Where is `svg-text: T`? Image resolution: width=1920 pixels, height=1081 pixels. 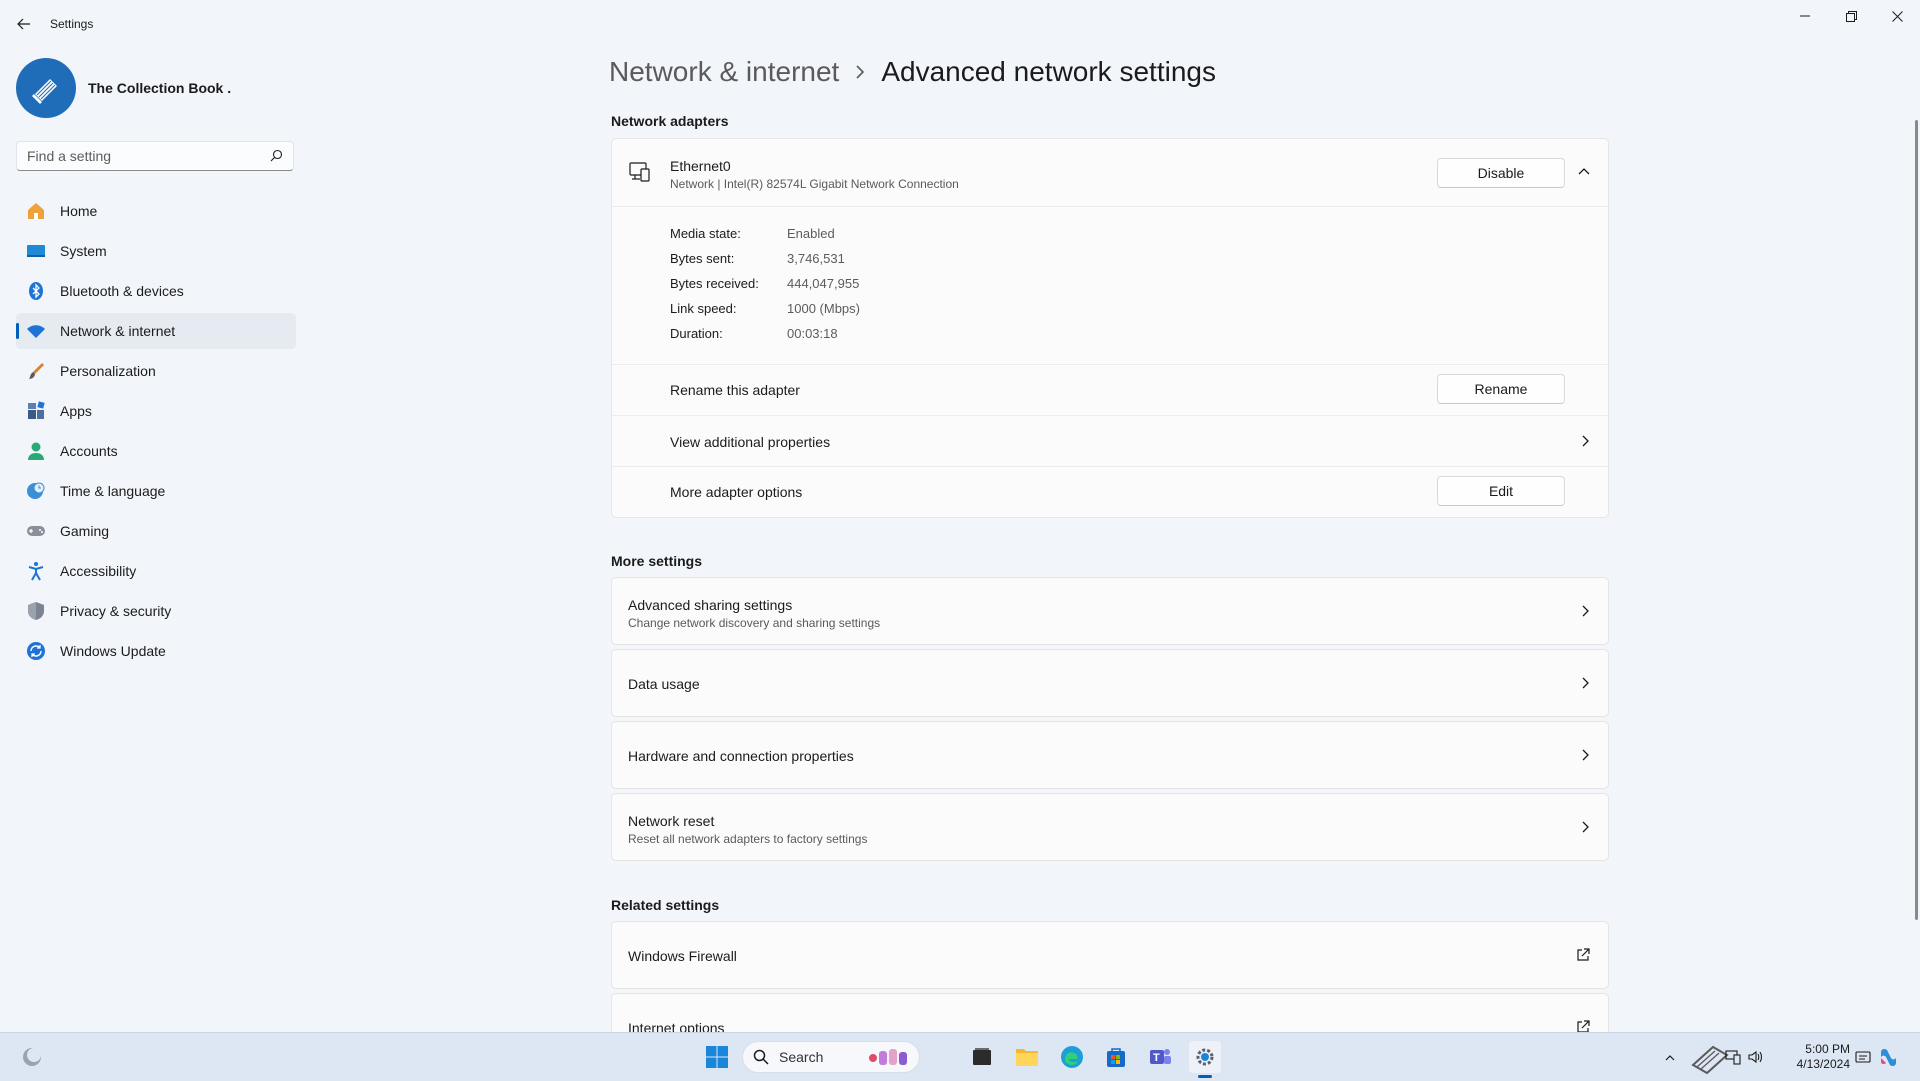
svg-text: T is located at coordinates (1156, 1058).